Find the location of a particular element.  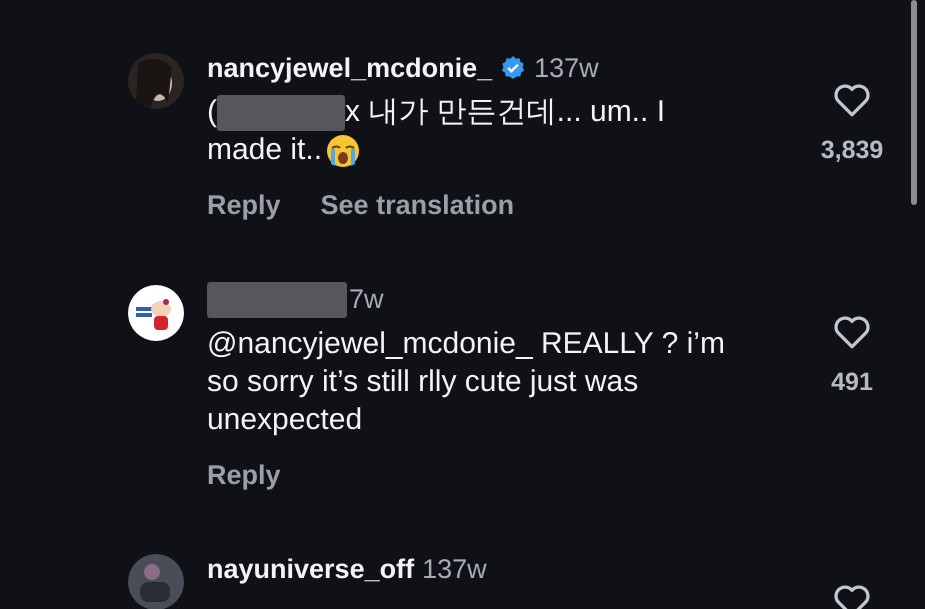

comment-action-link: See translation is located at coordinates (417, 205).